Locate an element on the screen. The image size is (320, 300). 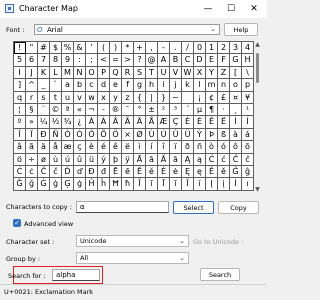
character-cell: A is located at coordinates (164, 60).